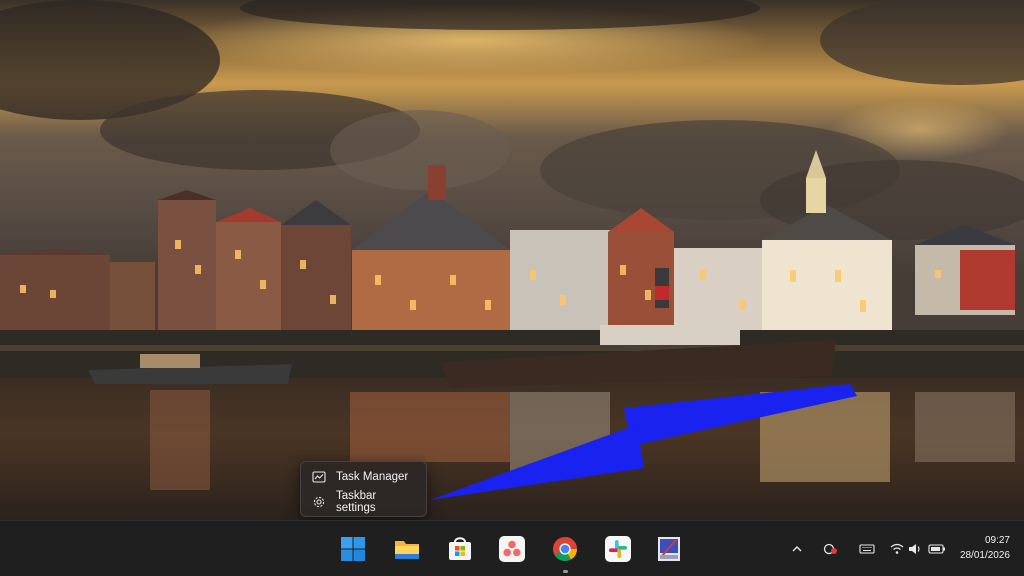 The width and height of the screenshot is (1024, 576). I want to click on windows-logo-icon, so click(353, 549).